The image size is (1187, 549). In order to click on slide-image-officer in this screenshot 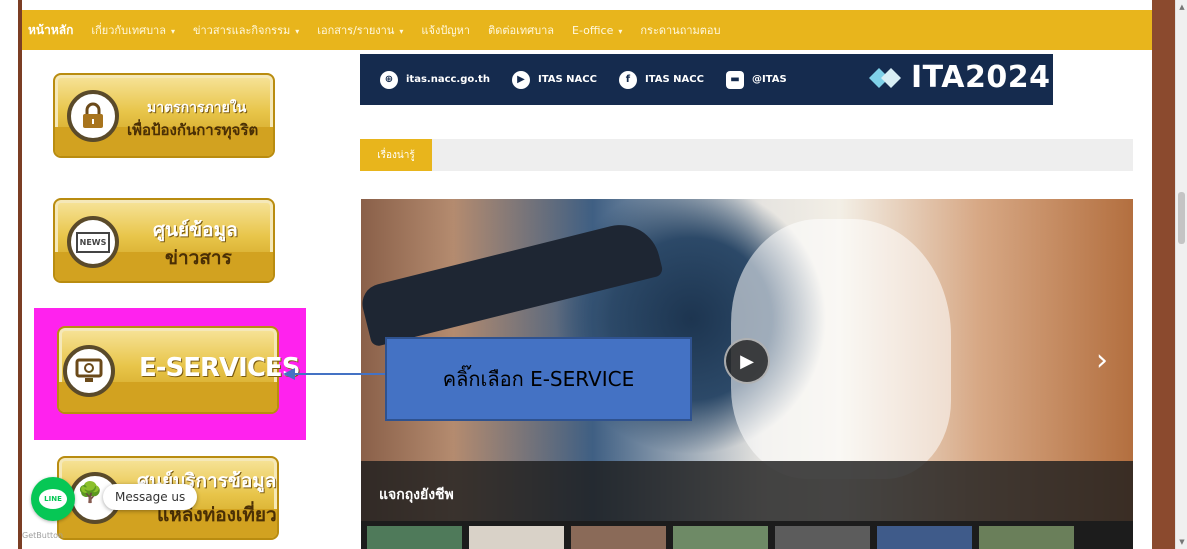, I will do `click(512, 282)`.